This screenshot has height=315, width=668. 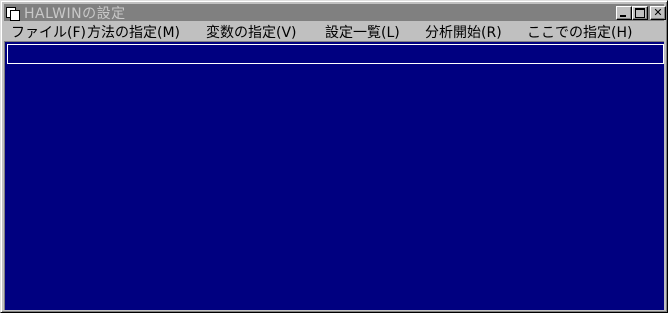 I want to click on close-button: ✕, so click(x=658, y=13).